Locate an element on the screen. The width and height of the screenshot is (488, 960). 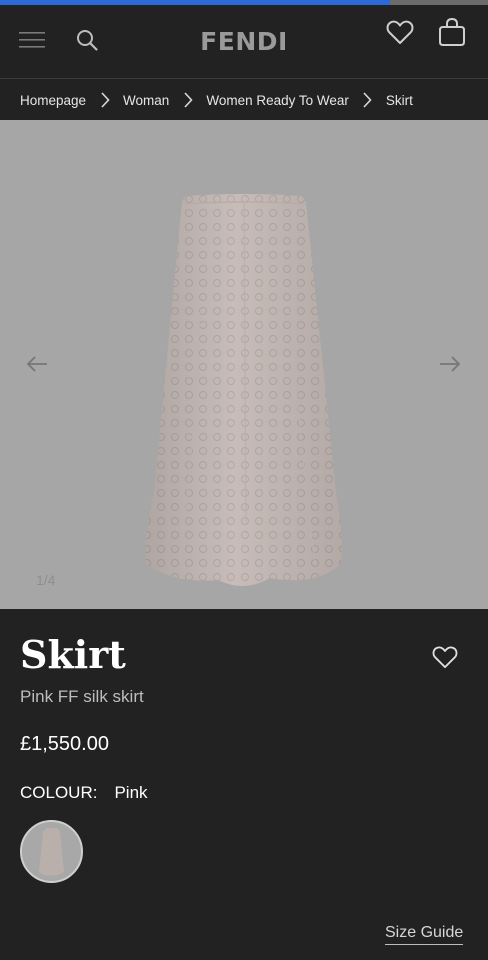
arrow-right-icon is located at coordinates (450, 364).